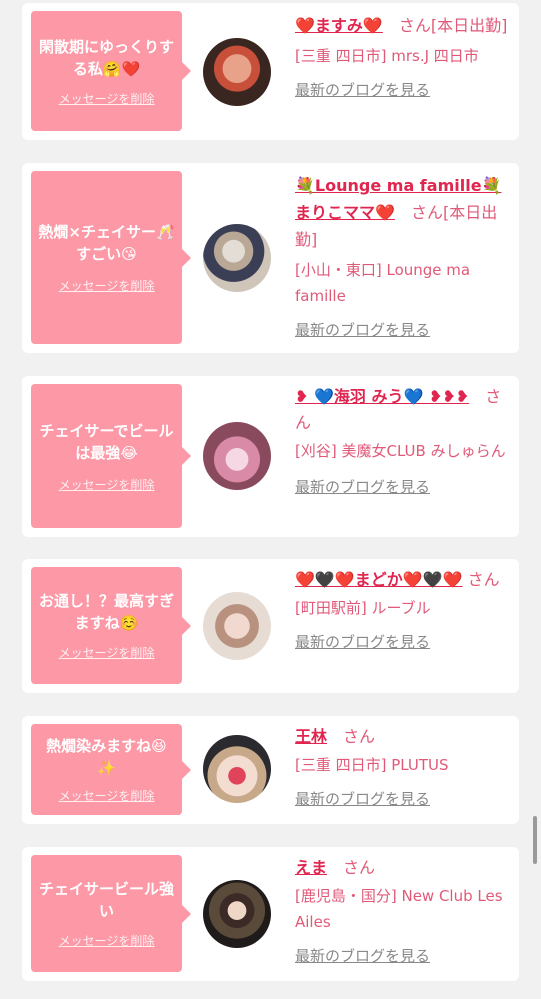 This screenshot has width=541, height=999. Describe the element at coordinates (311, 867) in the screenshot. I see `cast-name-link: えま` at that location.